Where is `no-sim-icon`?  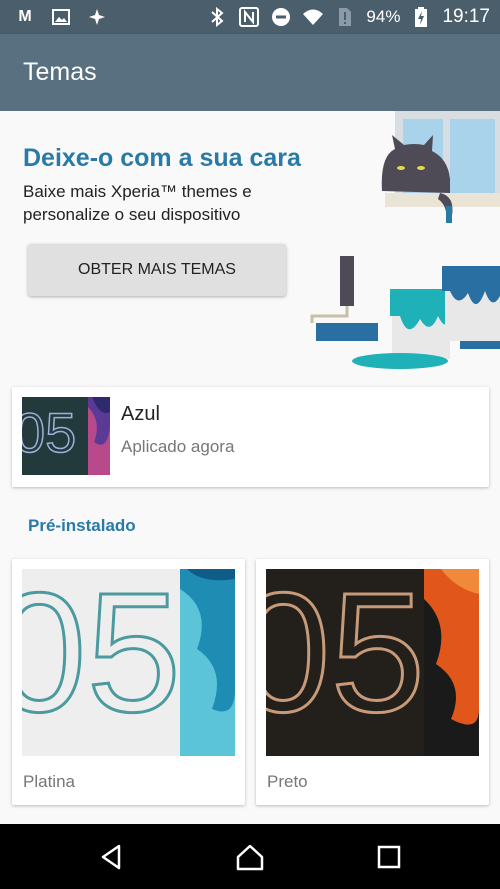 no-sim-icon is located at coordinates (345, 17).